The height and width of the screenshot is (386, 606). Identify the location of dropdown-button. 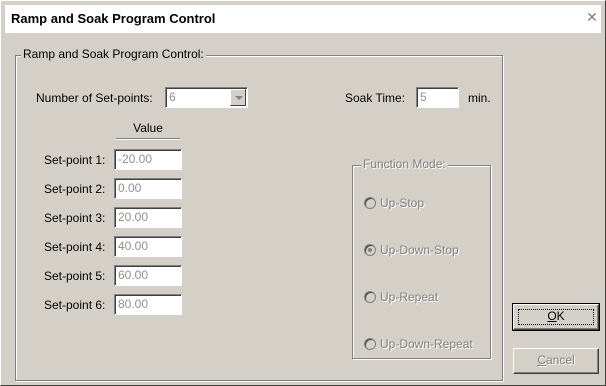
(238, 97).